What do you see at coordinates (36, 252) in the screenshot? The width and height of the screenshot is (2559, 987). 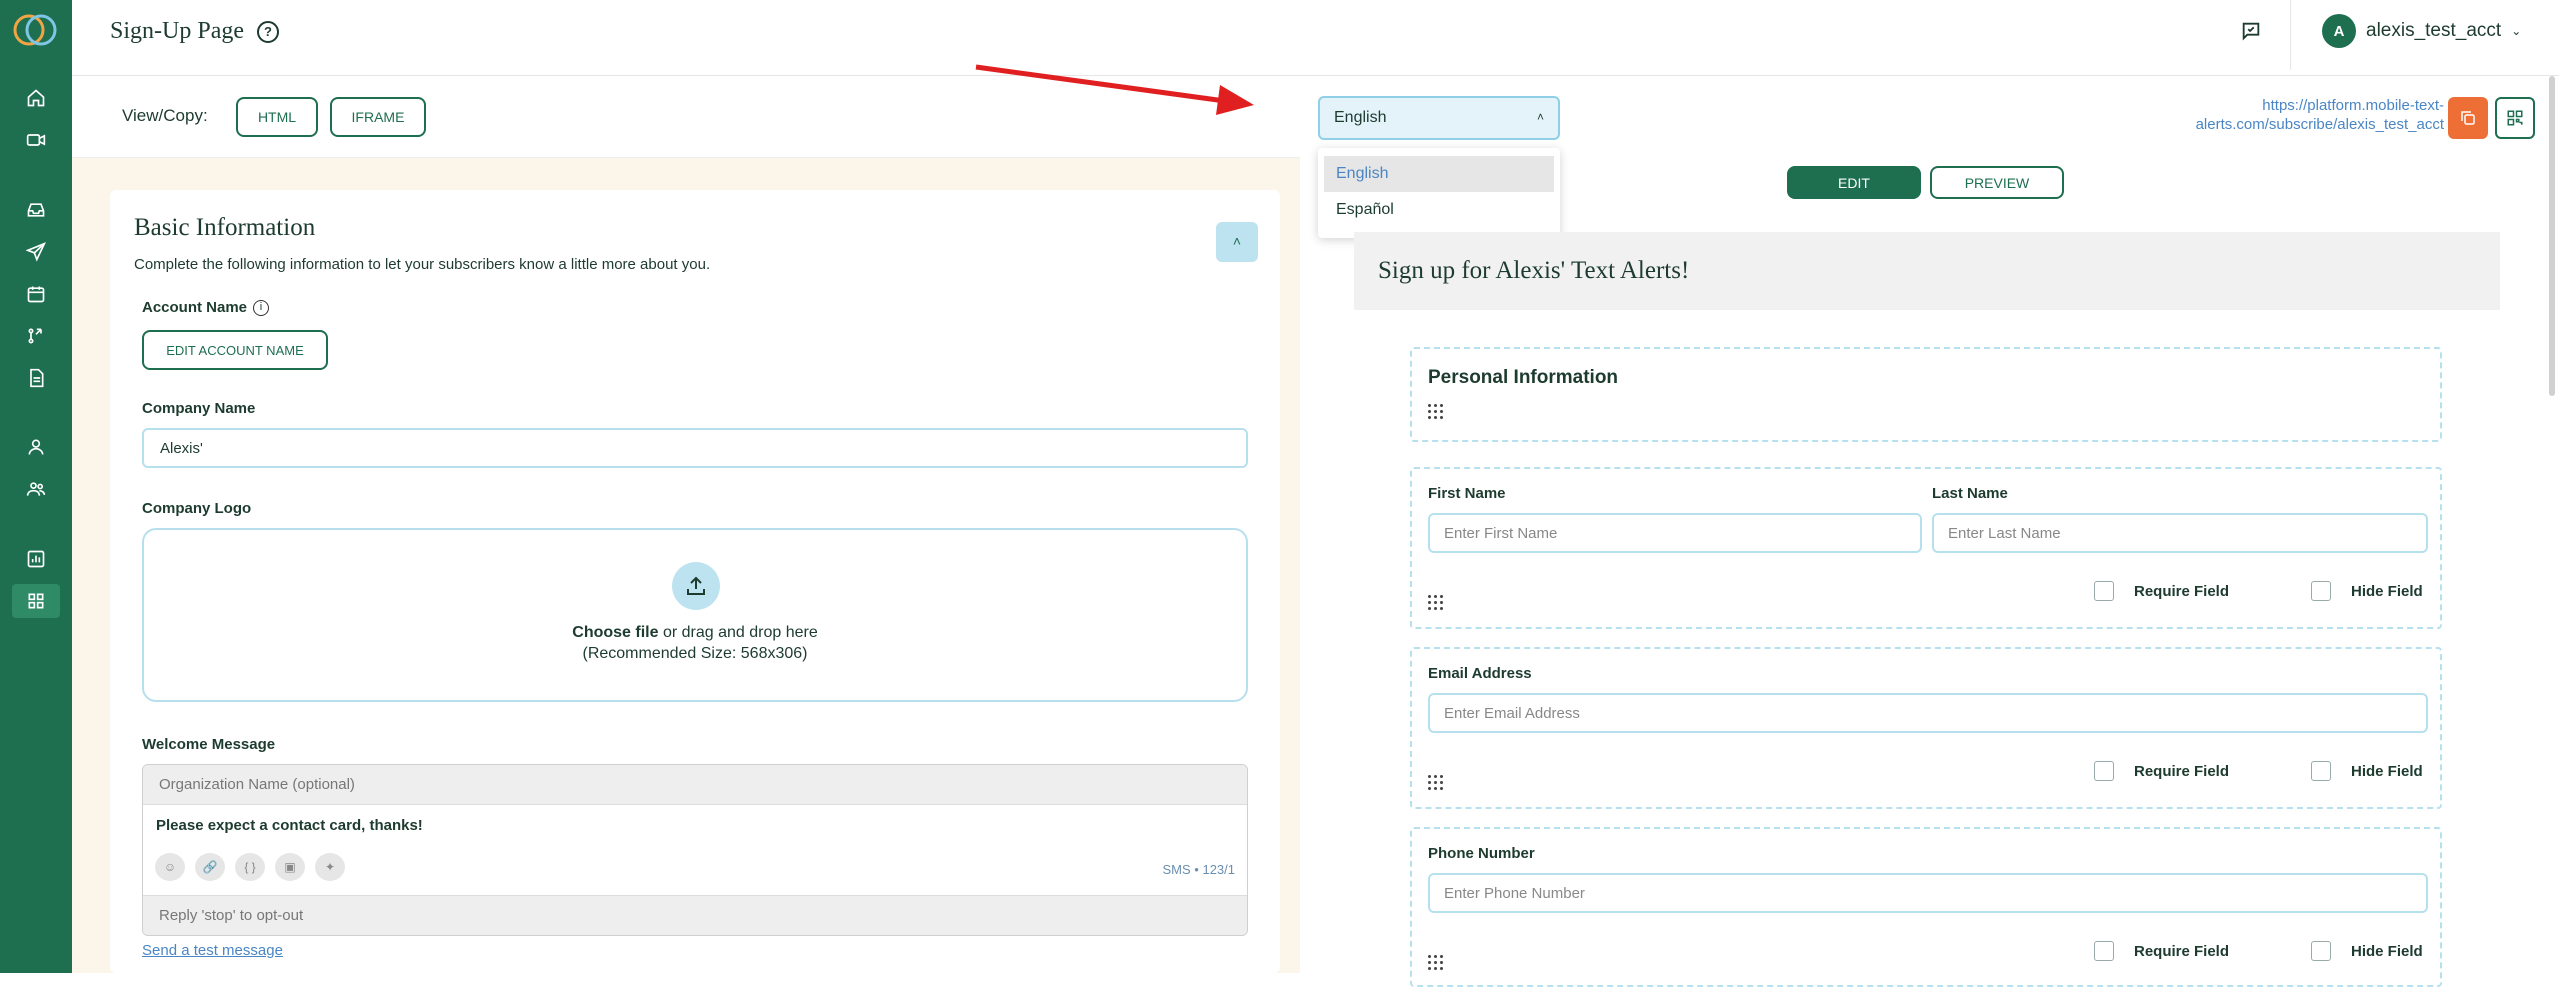 I see `send-icon` at bounding box center [36, 252].